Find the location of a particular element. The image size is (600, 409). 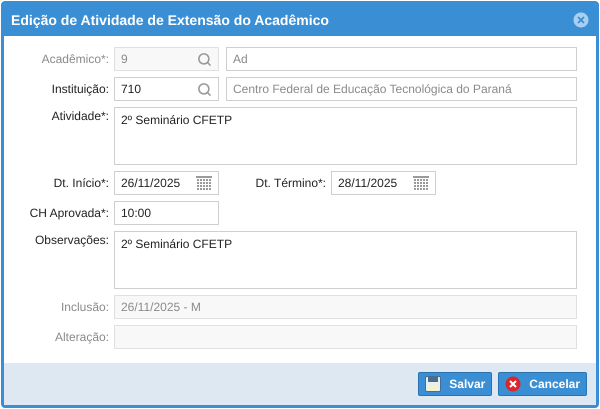

cancel-icon is located at coordinates (513, 384).